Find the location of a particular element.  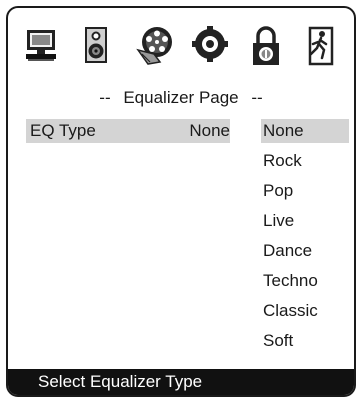

eq-option-label: Techno is located at coordinates (290, 280).